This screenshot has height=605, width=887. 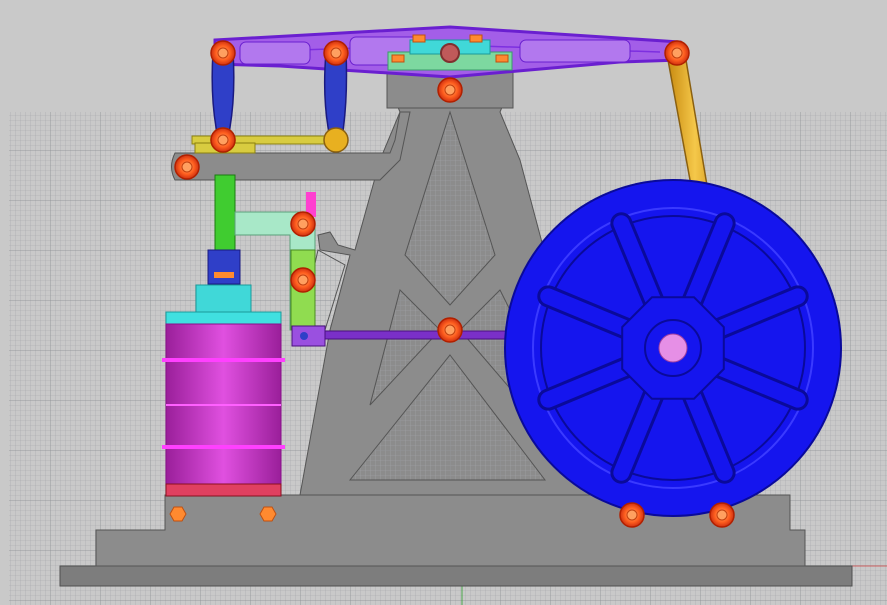 I want to click on base-plate, so click(x=456, y=576).